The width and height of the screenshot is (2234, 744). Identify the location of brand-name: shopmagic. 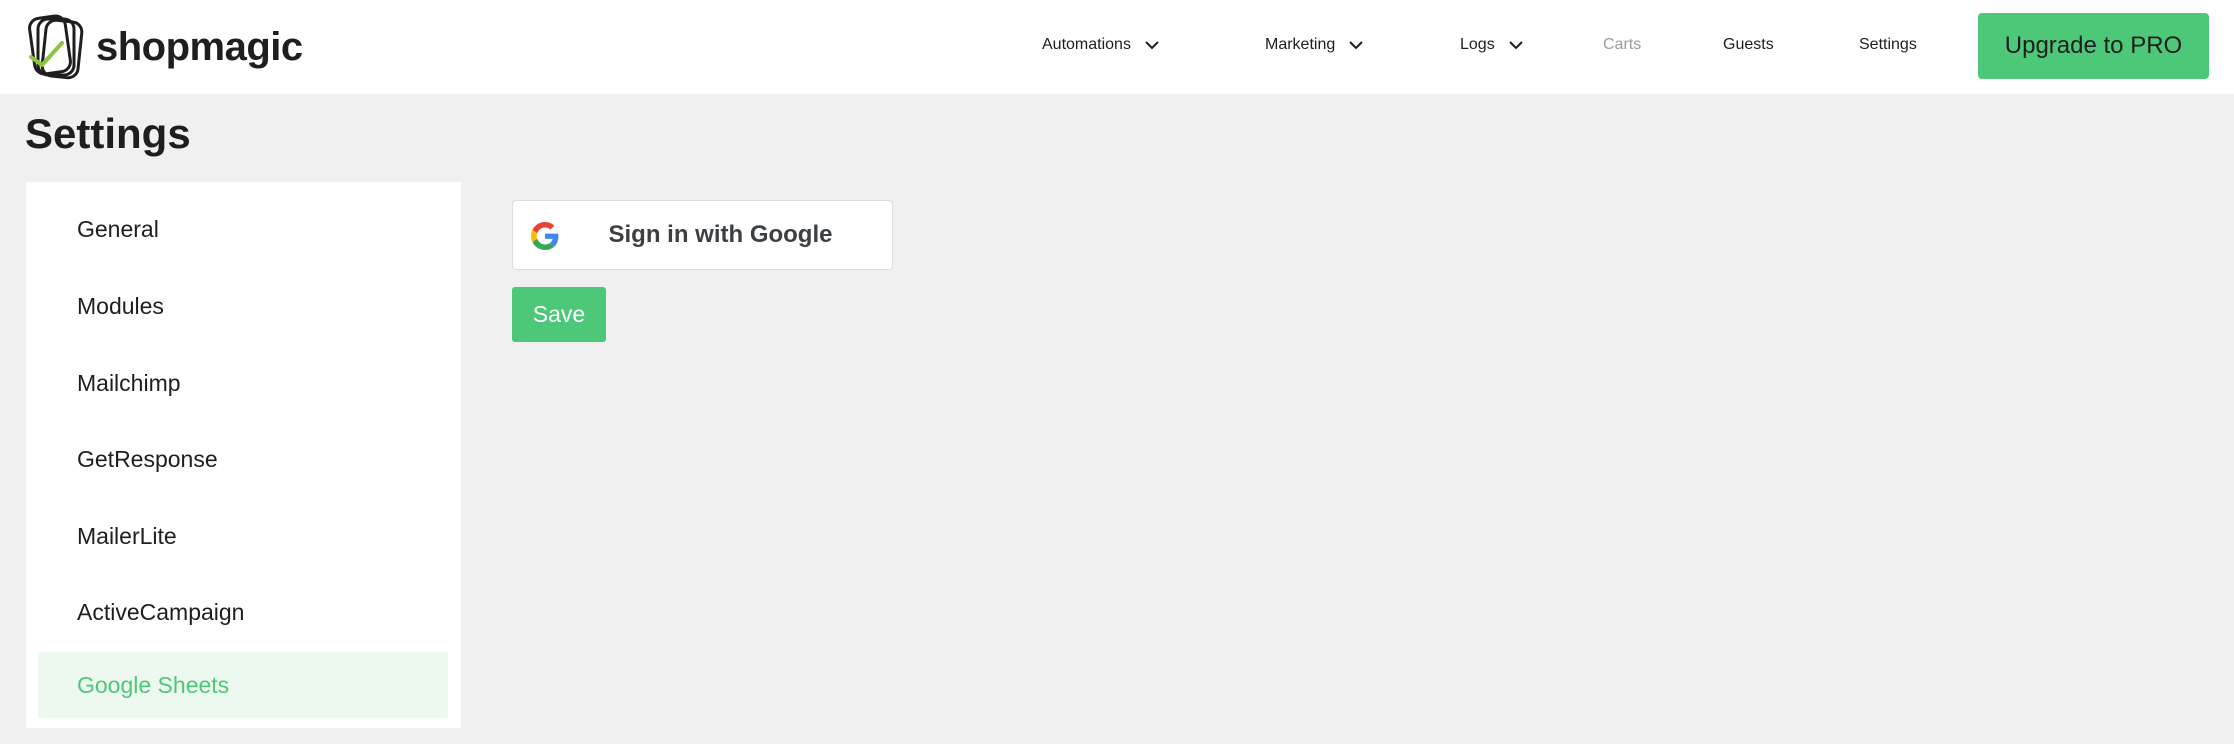
(199, 46).